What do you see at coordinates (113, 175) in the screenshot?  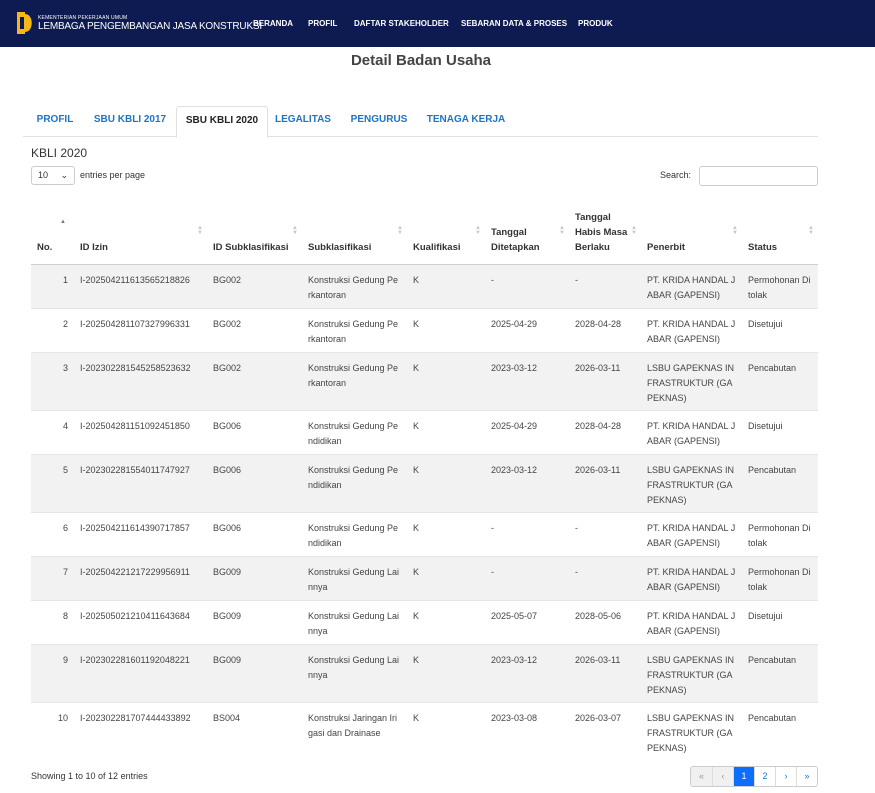 I see `entries-per-page-label: entries per page` at bounding box center [113, 175].